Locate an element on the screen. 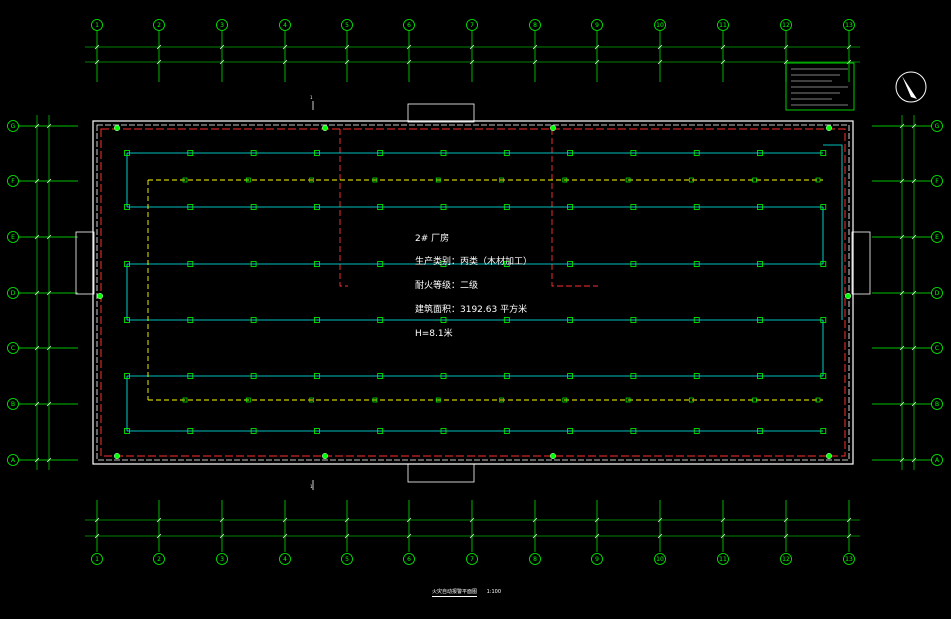 This screenshot has height=619, width=951. notes-box is located at coordinates (820, 86).